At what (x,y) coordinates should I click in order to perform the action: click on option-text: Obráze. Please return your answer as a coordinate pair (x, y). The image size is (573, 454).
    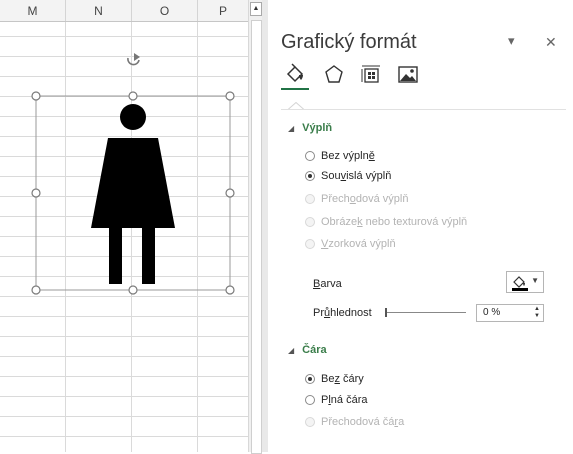
    Looking at the image, I should click on (339, 222).